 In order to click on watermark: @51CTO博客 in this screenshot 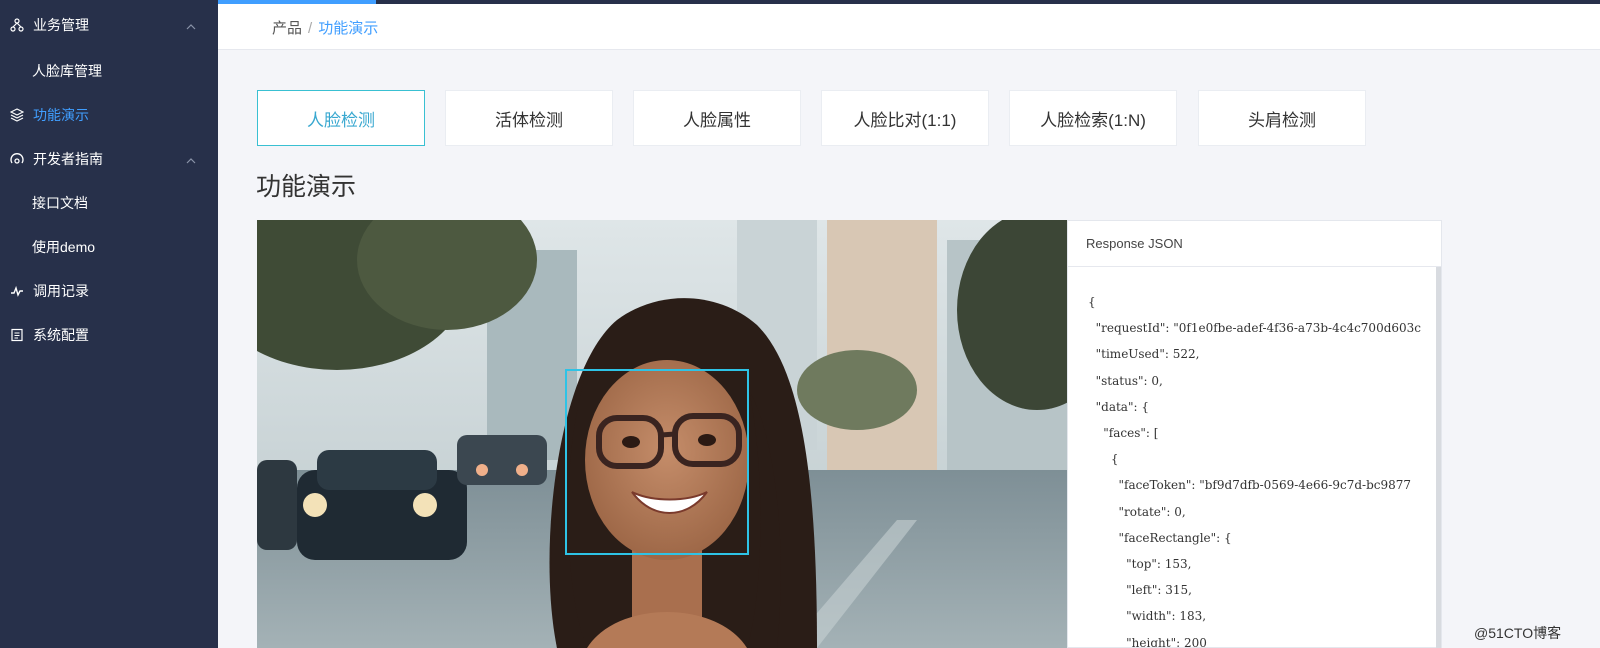, I will do `click(1518, 633)`.